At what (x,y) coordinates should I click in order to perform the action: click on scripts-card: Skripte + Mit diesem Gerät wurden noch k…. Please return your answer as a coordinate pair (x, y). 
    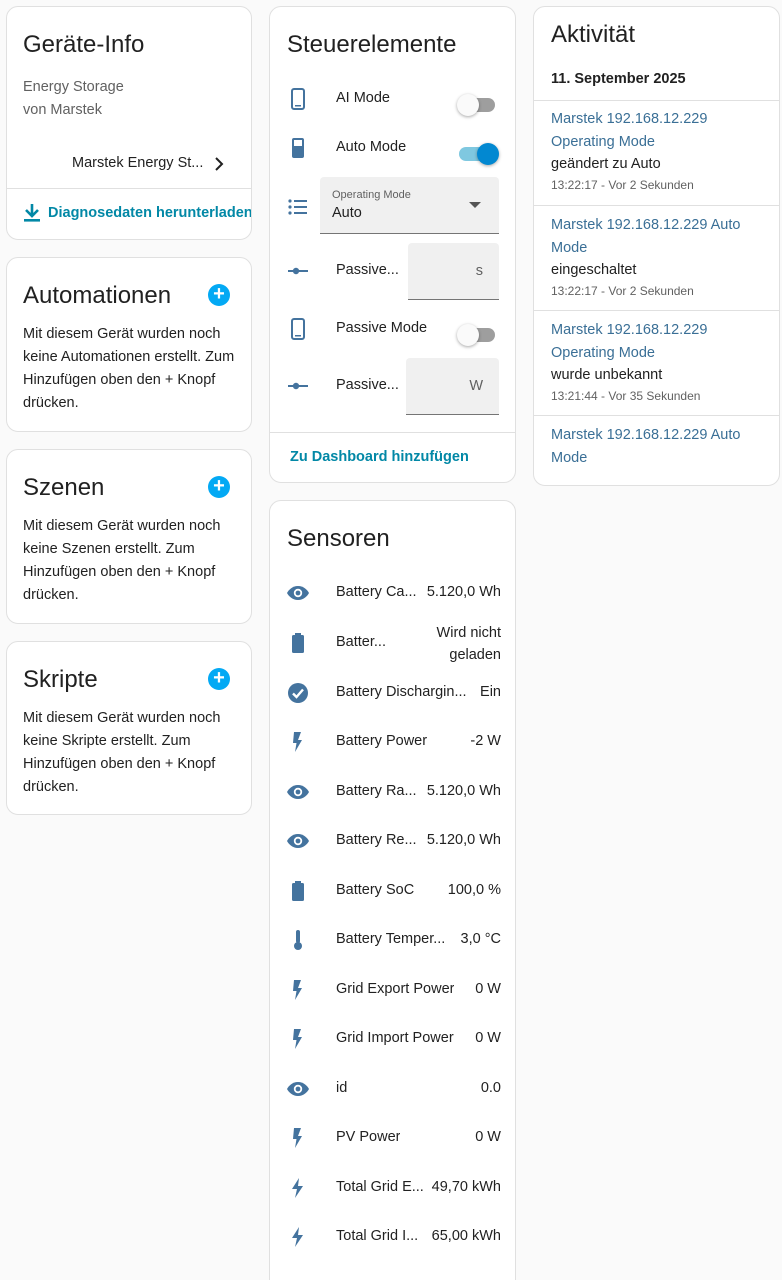
    Looking at the image, I should click on (129, 728).